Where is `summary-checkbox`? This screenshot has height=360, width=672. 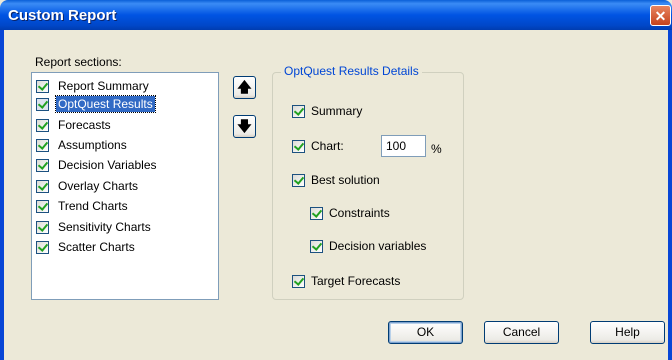
summary-checkbox is located at coordinates (298, 111).